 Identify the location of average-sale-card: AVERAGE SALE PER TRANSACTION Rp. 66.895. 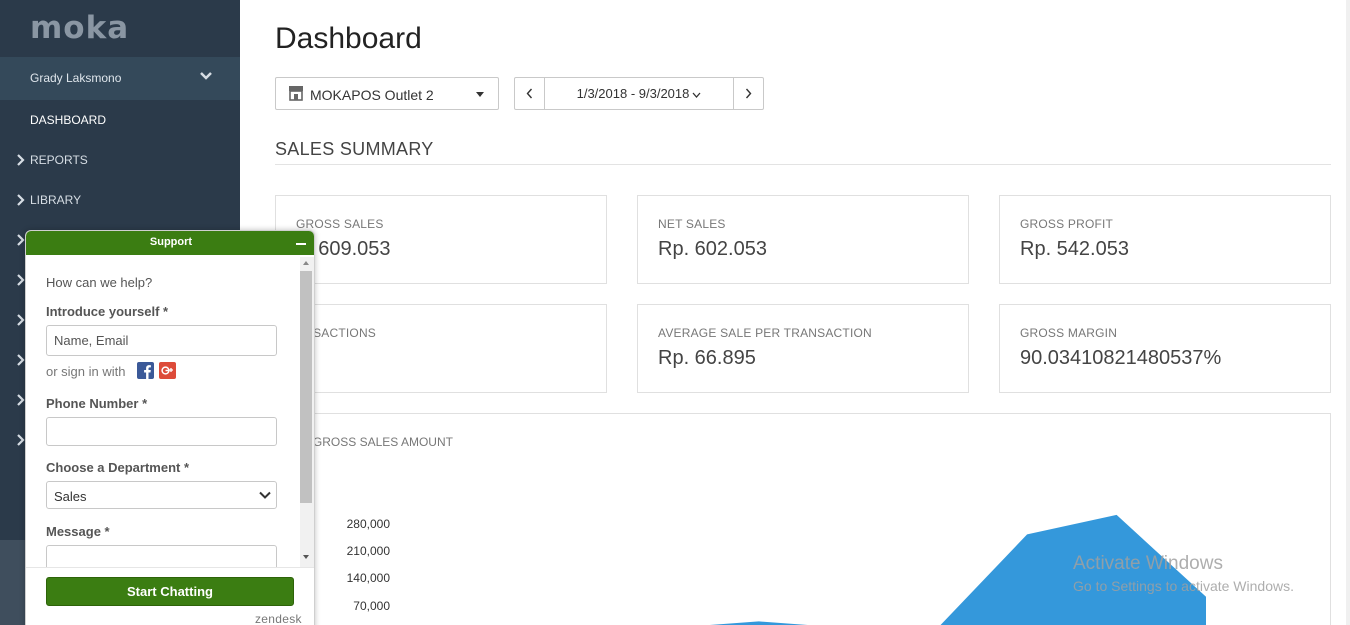
(803, 348).